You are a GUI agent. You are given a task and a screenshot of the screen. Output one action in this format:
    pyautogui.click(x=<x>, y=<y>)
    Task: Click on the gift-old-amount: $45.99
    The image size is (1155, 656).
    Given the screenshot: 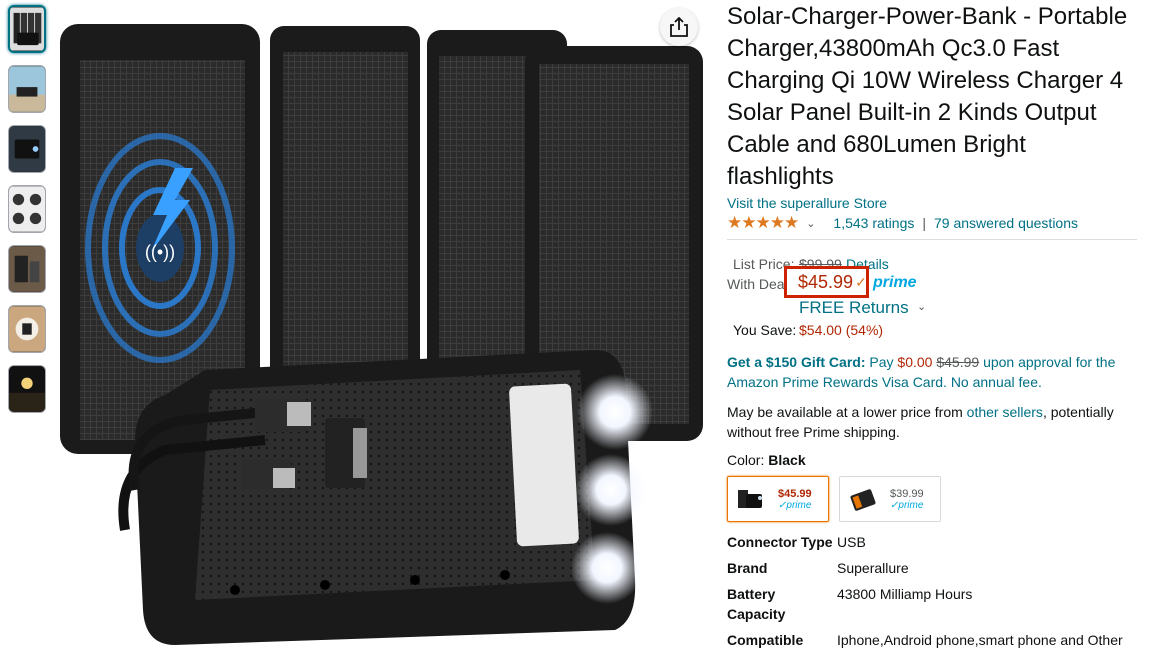 What is the action you would take?
    pyautogui.click(x=958, y=362)
    